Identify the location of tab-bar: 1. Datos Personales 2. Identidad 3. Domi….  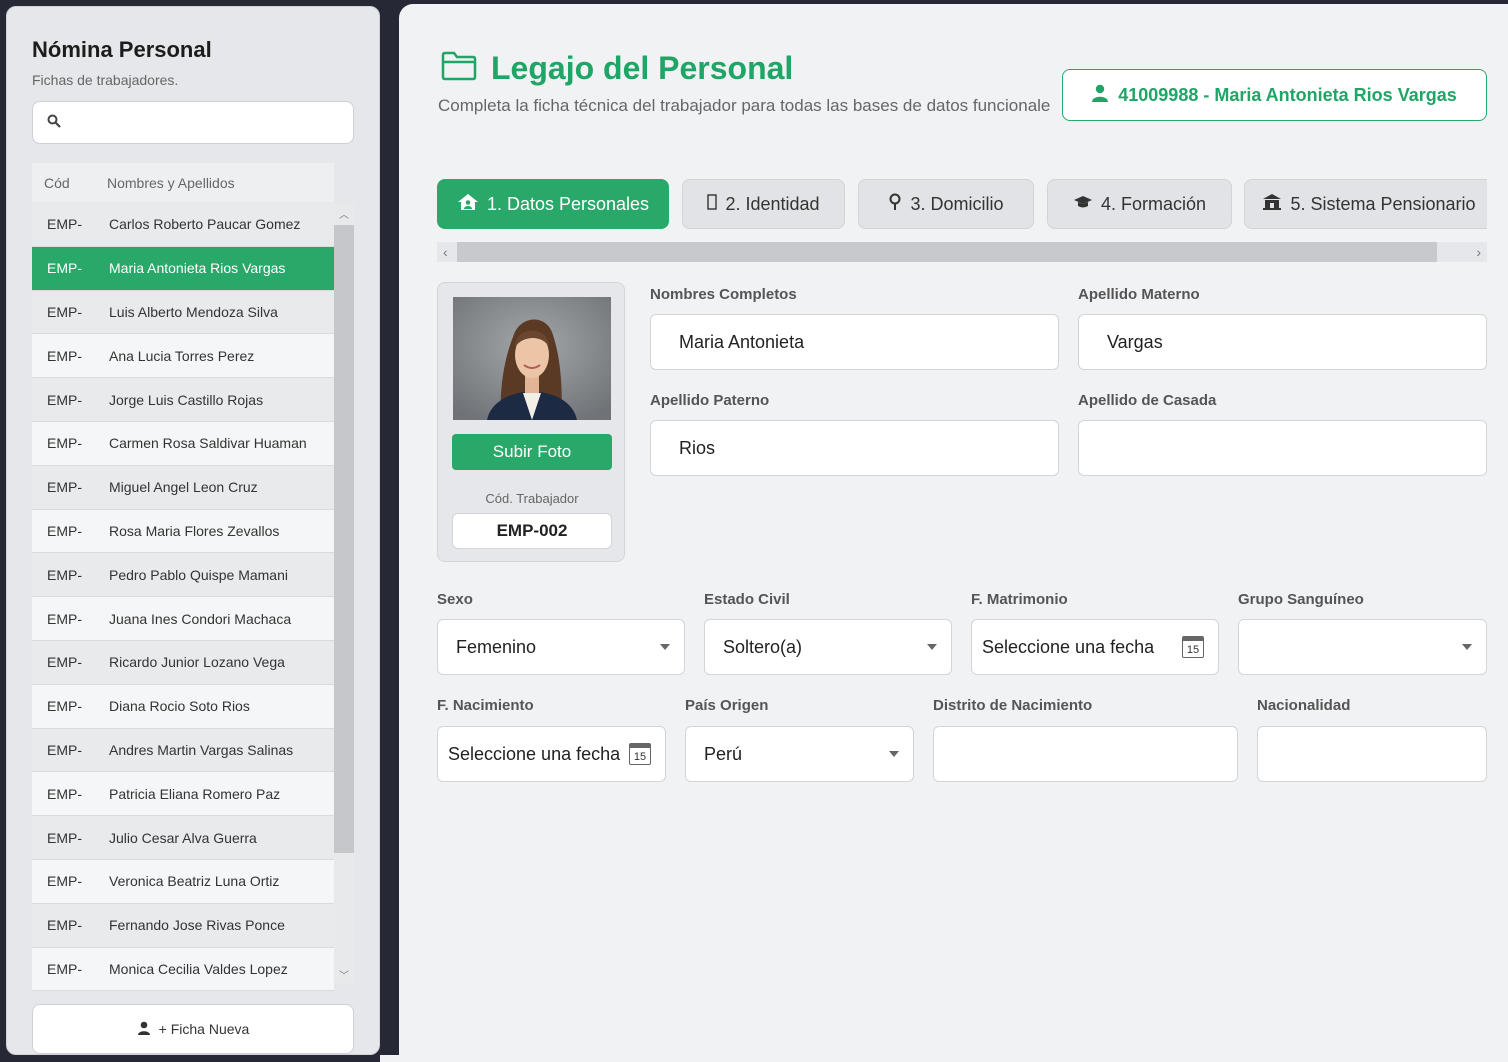
(962, 204).